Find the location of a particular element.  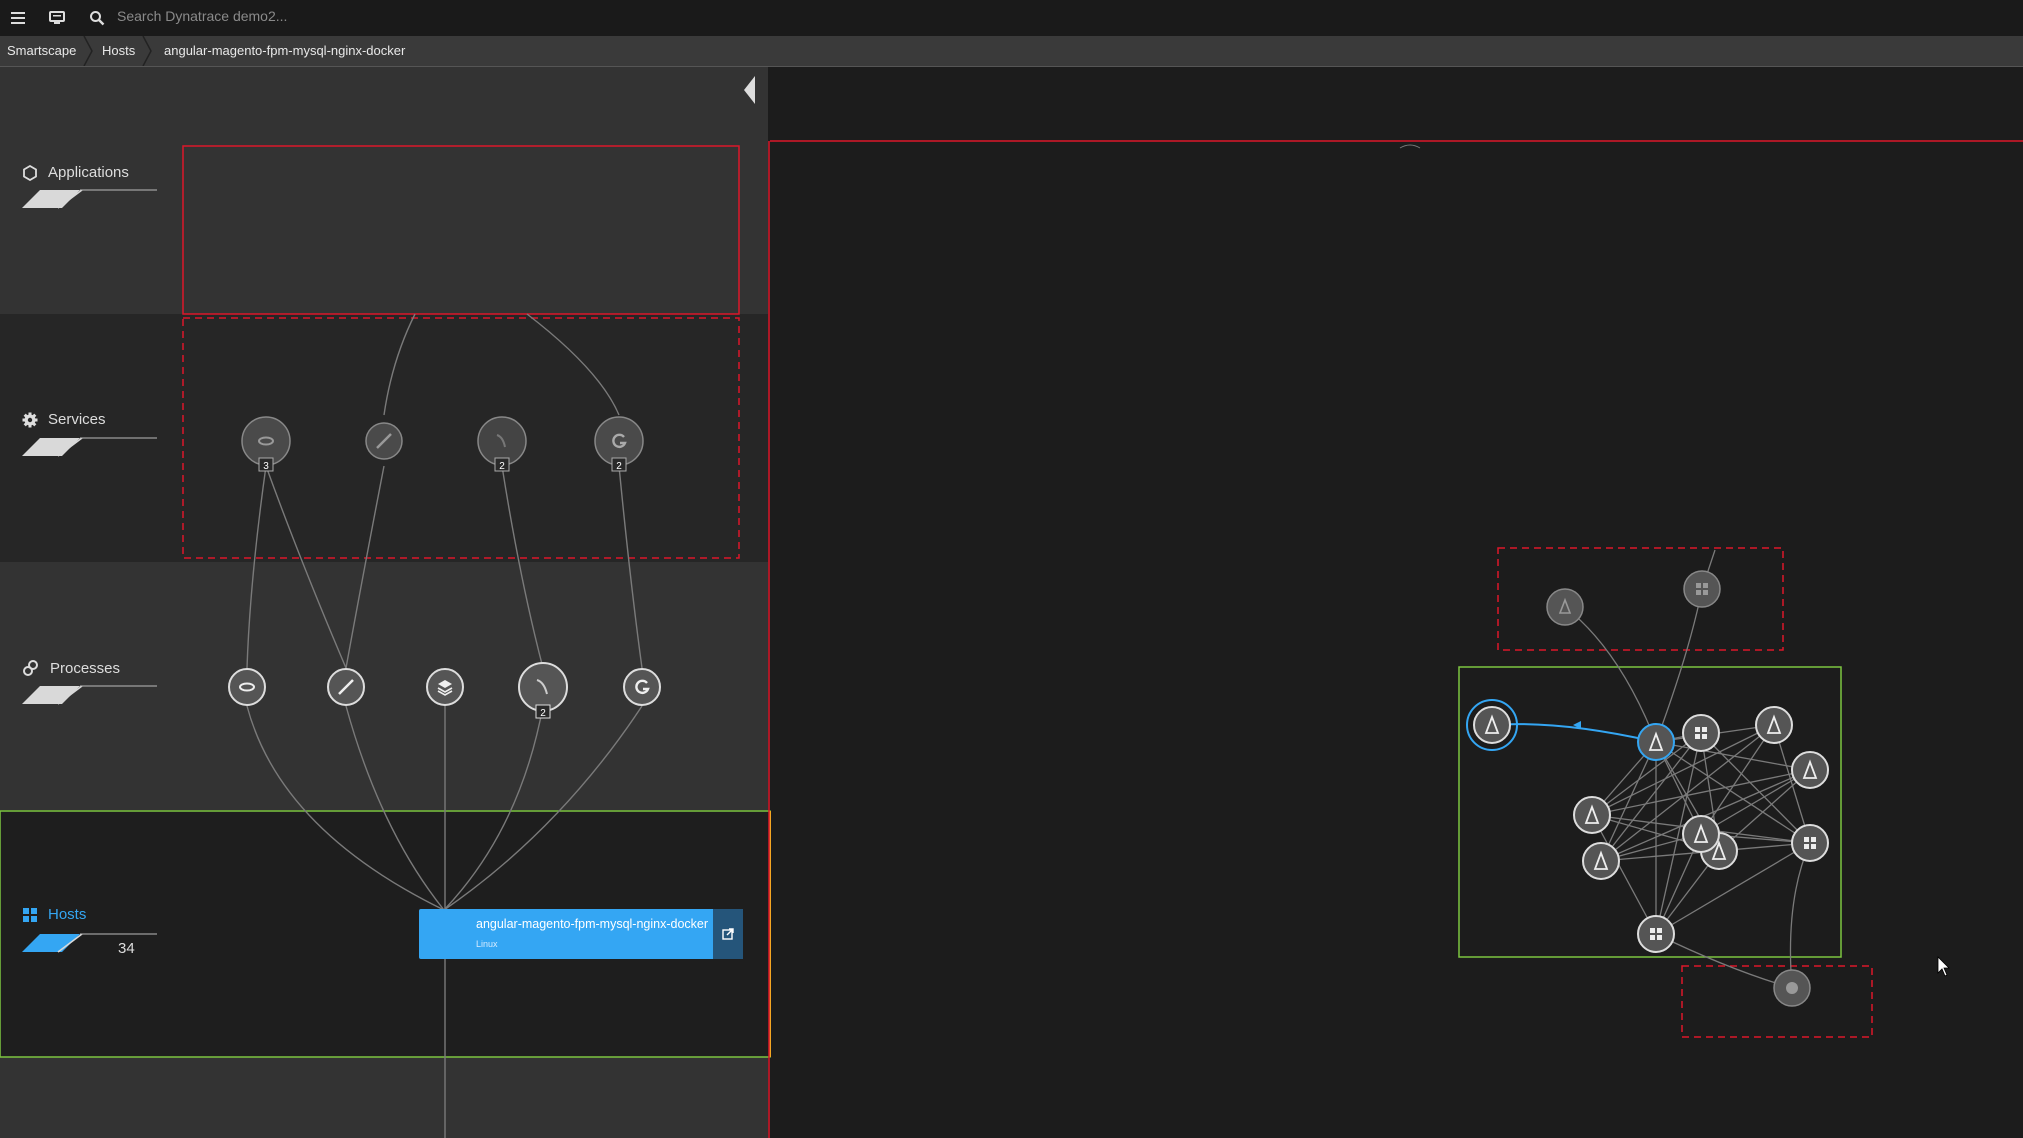

external-link-icon is located at coordinates (728, 934).